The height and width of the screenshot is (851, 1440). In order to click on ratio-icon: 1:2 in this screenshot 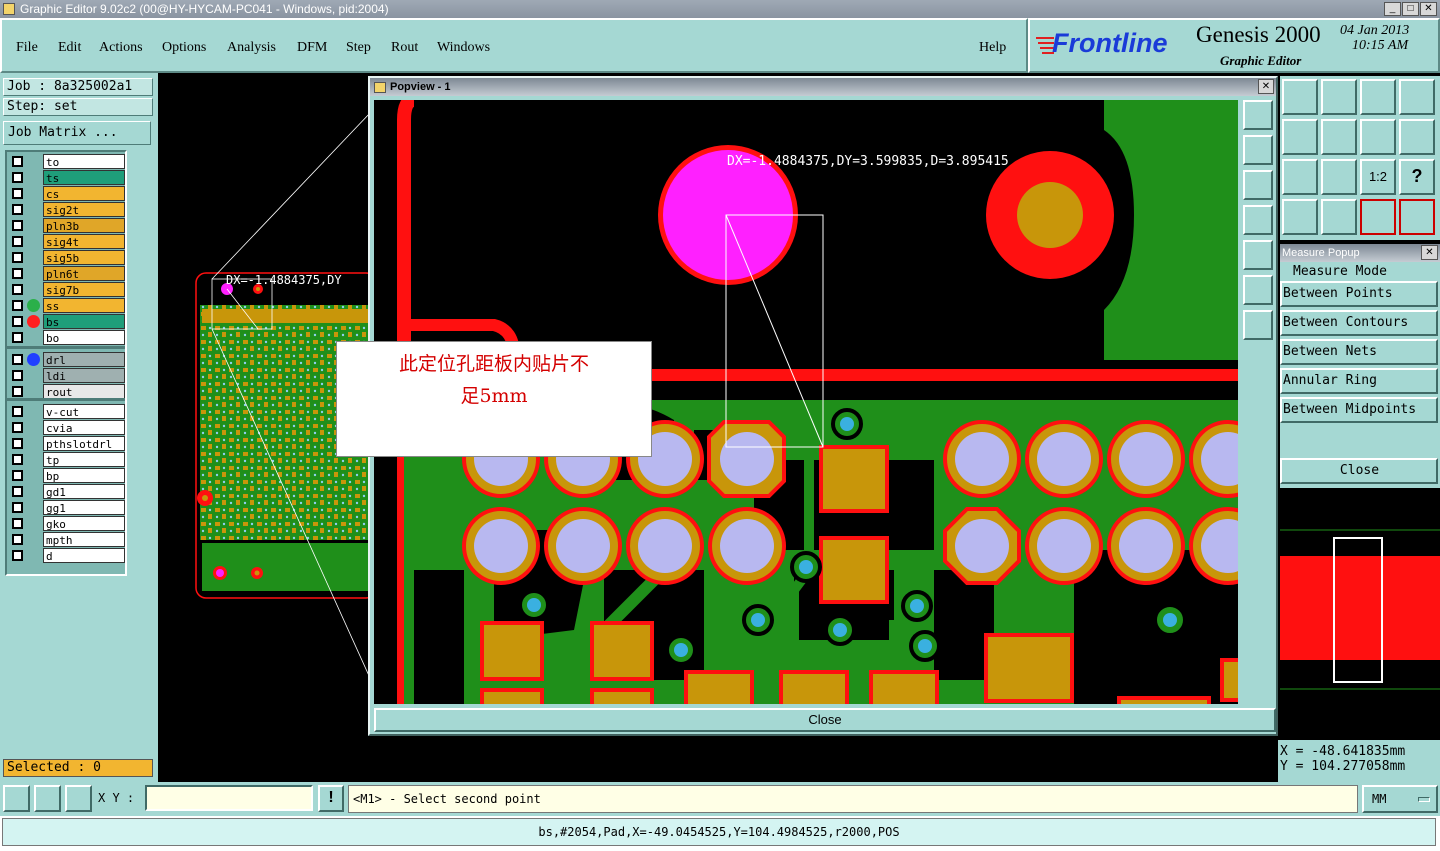, I will do `click(1378, 177)`.